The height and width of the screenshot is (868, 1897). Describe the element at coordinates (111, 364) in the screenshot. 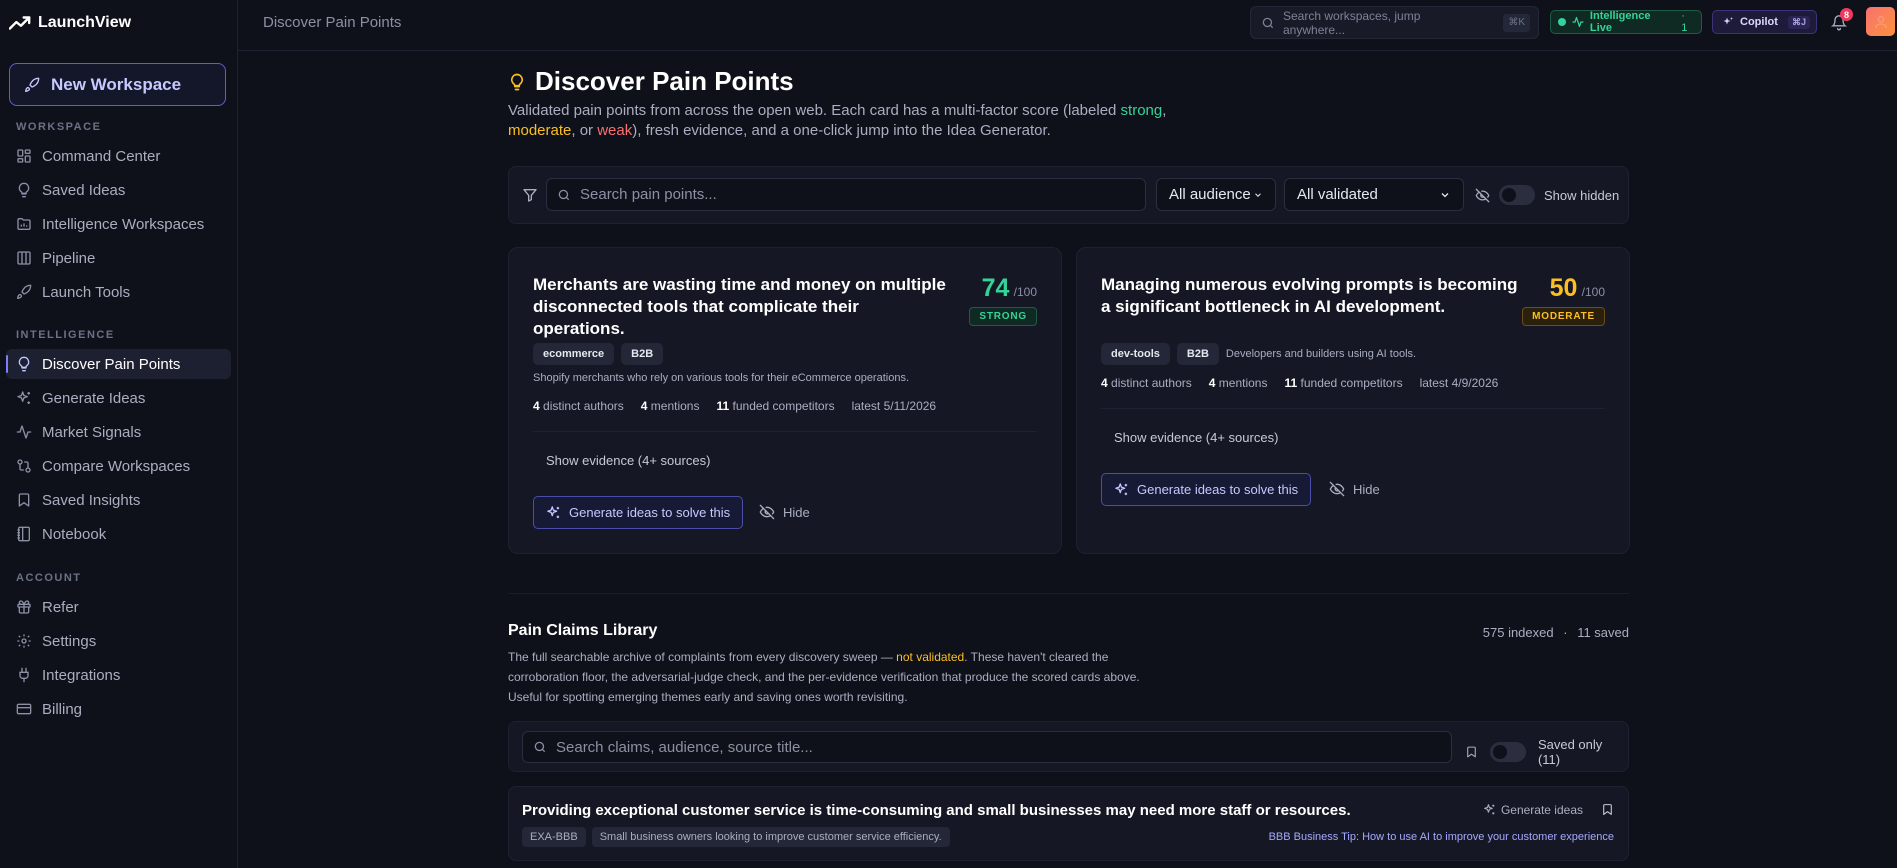

I see `sidebar-item-label: Discover Pain Points` at that location.